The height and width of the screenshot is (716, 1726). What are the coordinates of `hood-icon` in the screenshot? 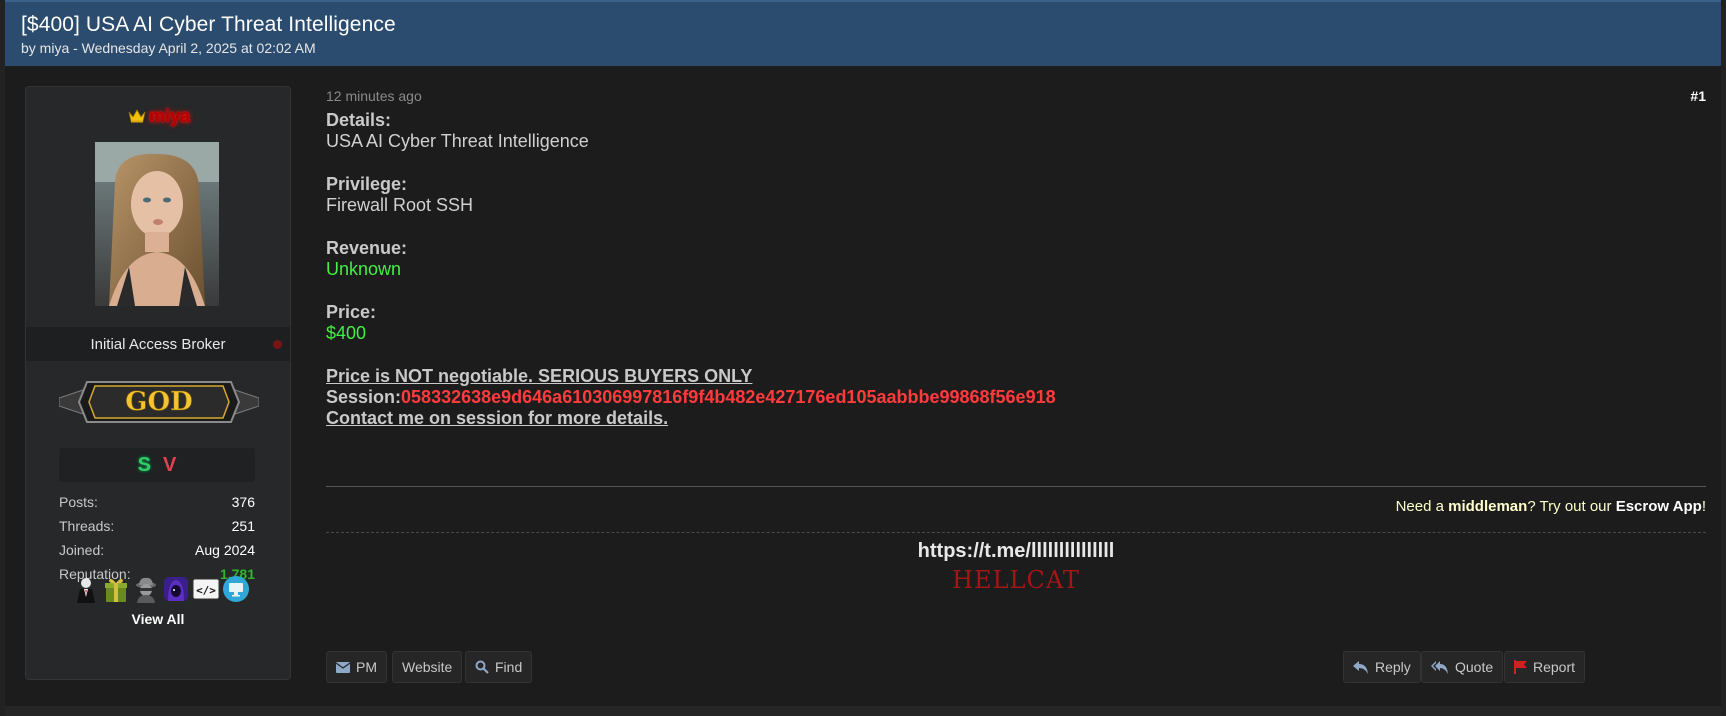 It's located at (176, 589).